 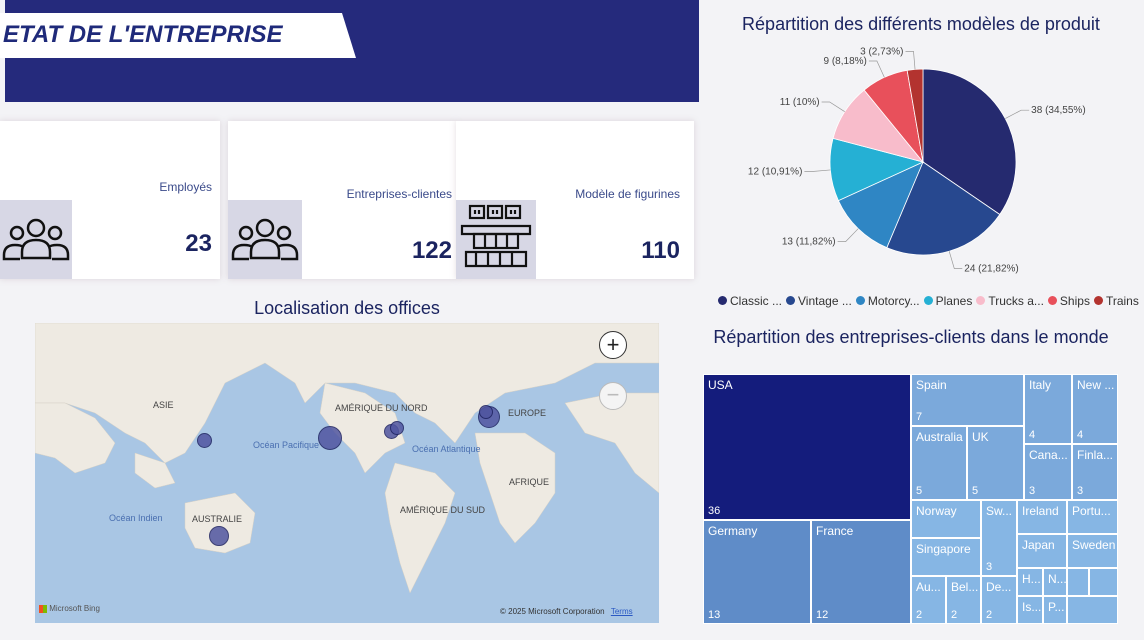 What do you see at coordinates (800, 102) in the screenshot?
I see `pie-data-label: 11 (10%)` at bounding box center [800, 102].